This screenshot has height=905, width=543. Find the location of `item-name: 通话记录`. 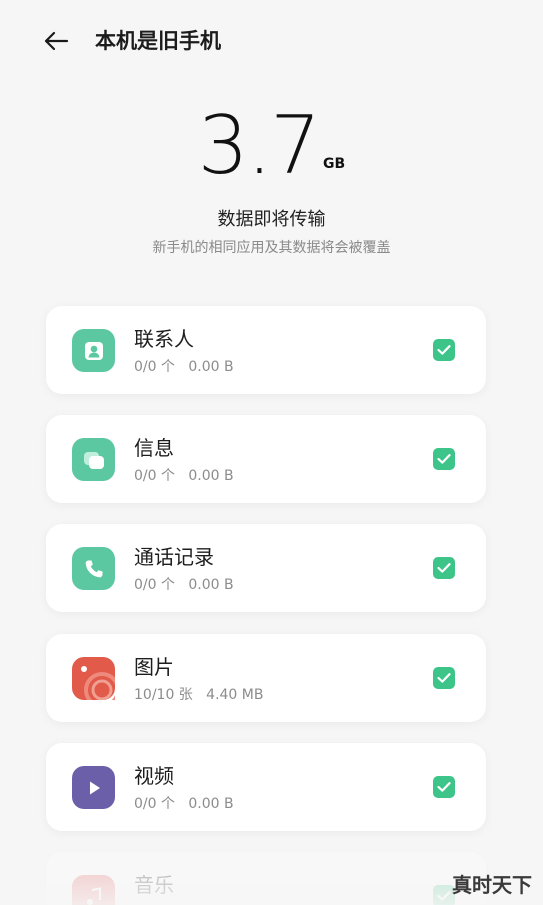

item-name: 通话记录 is located at coordinates (174, 557).